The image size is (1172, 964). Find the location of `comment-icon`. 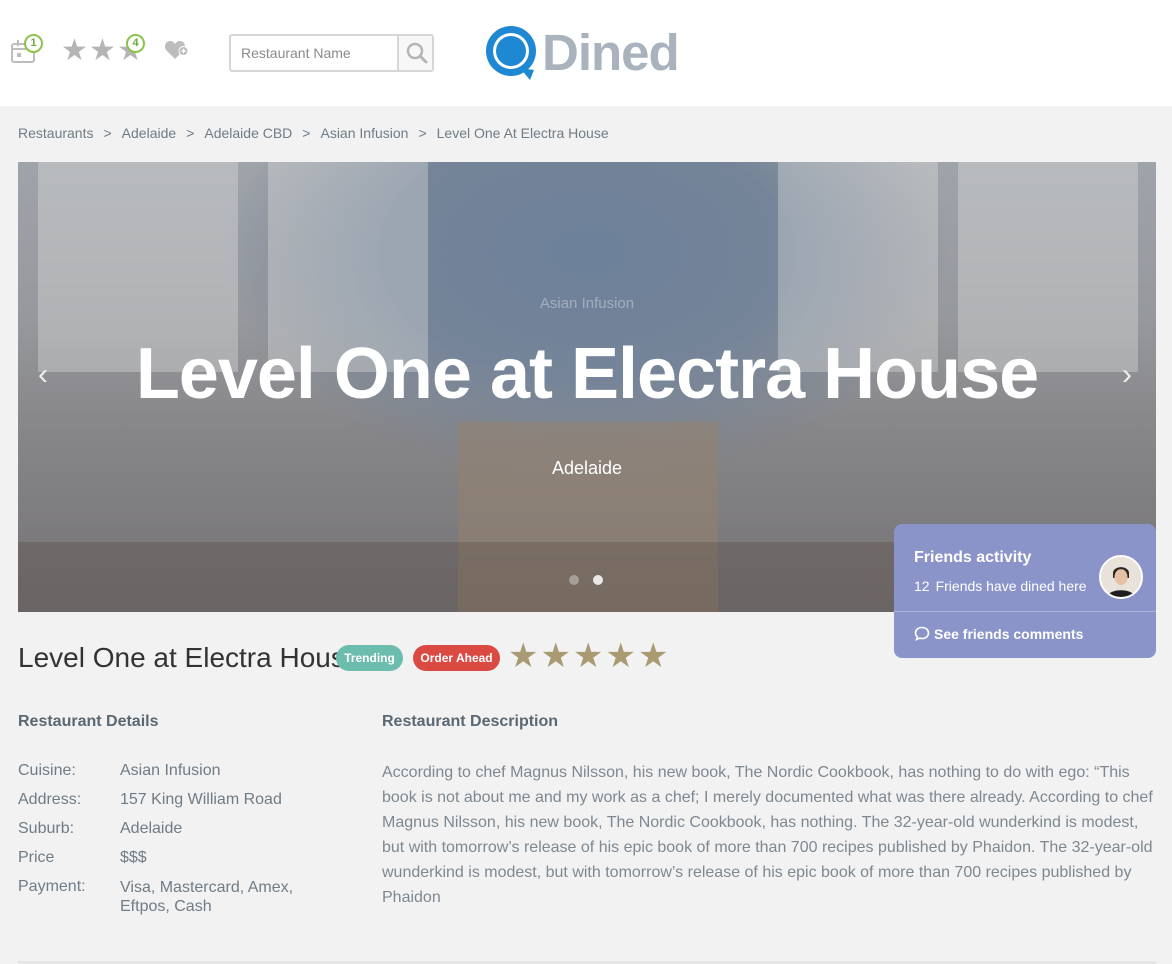

comment-icon is located at coordinates (922, 635).